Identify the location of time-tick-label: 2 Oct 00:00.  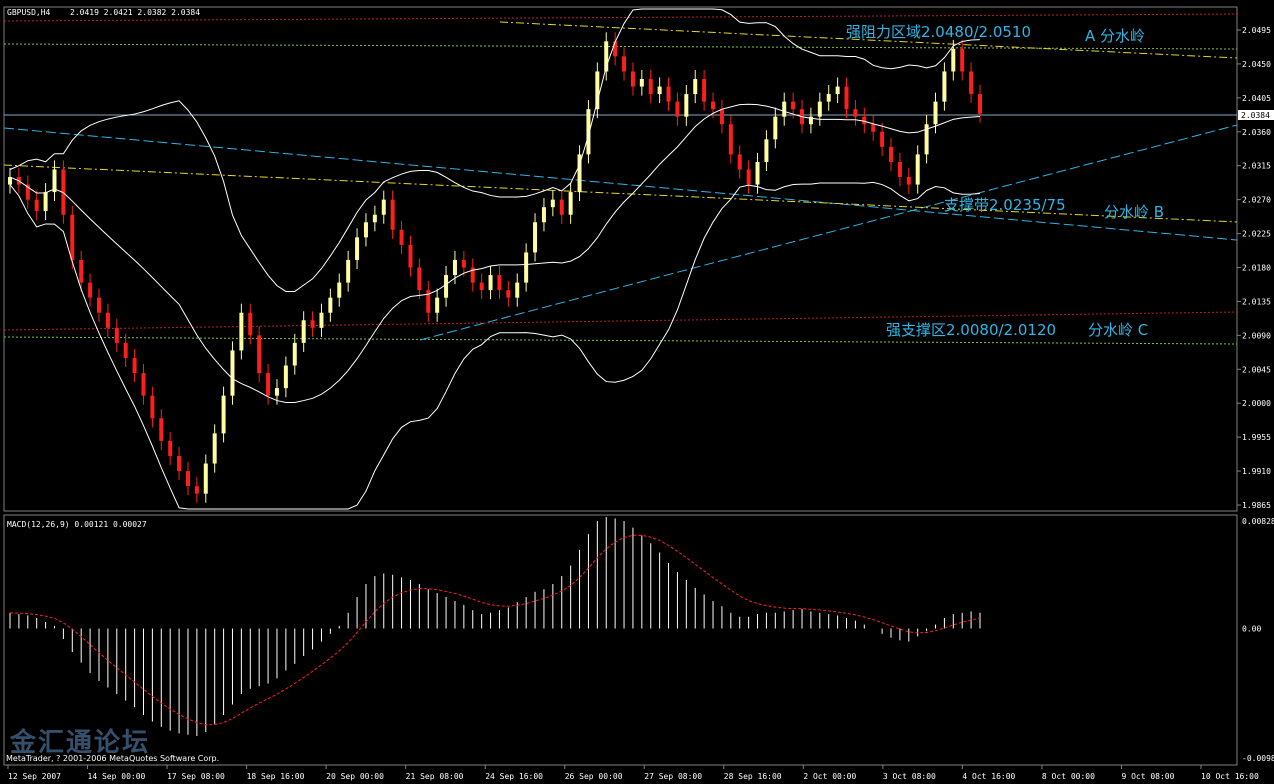
(829, 776).